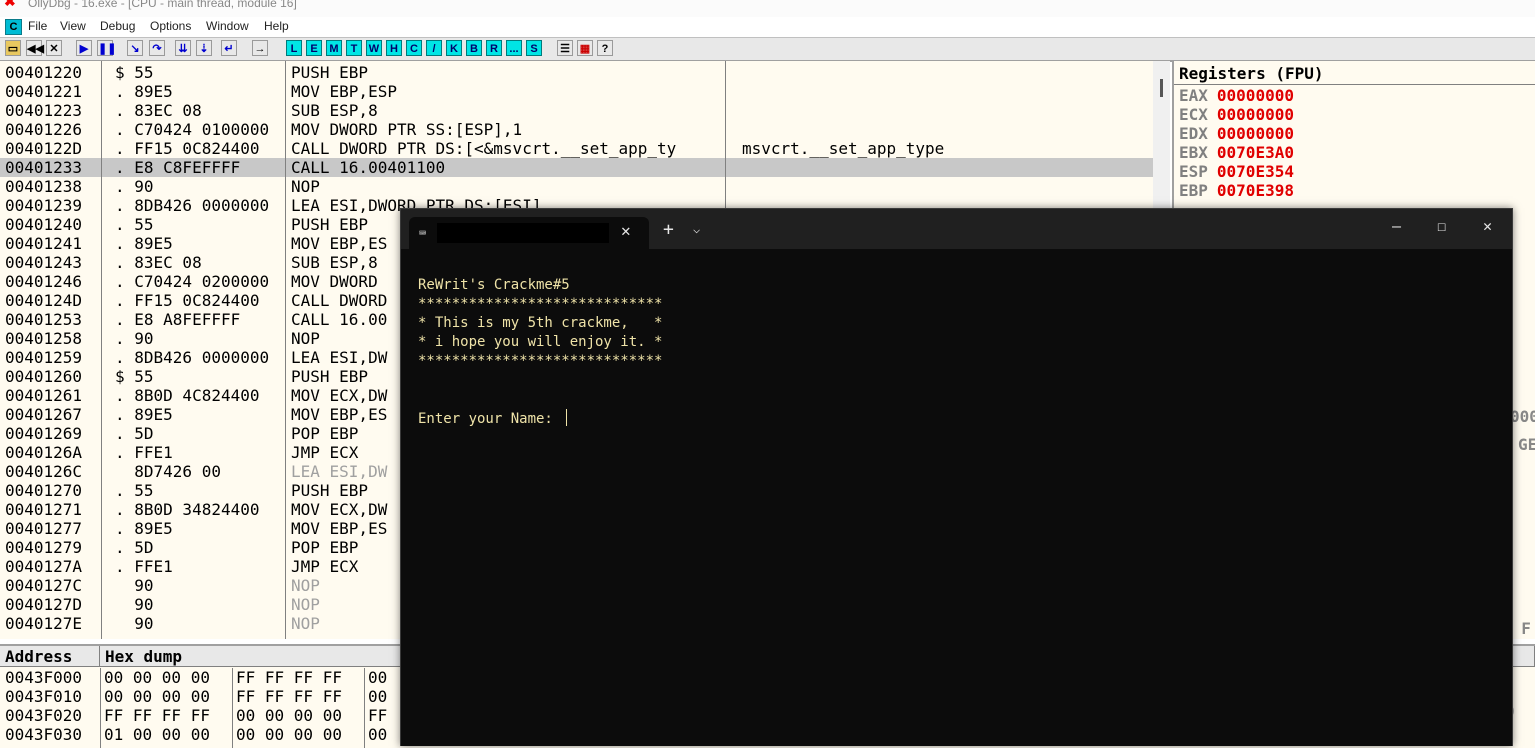 The image size is (1535, 748). Describe the element at coordinates (157, 48) in the screenshot. I see `step-over-icon: ↷` at that location.